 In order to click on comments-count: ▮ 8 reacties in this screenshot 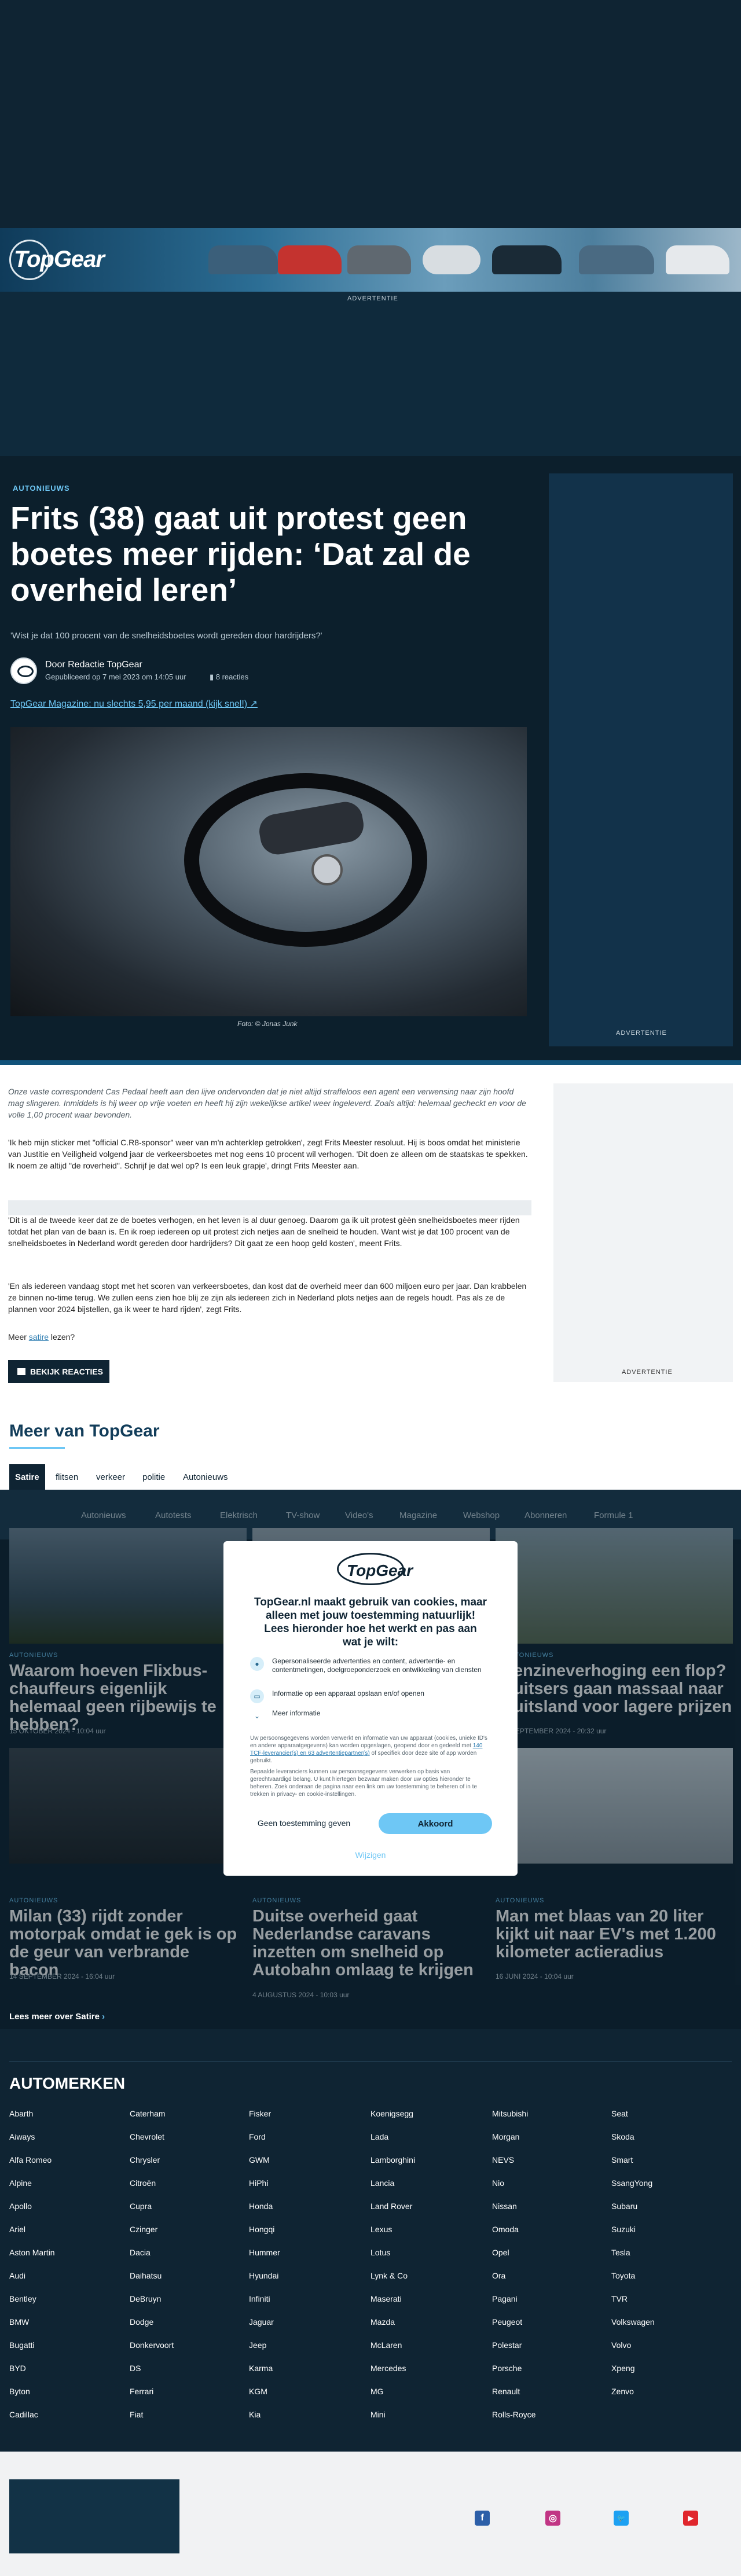, I will do `click(229, 678)`.